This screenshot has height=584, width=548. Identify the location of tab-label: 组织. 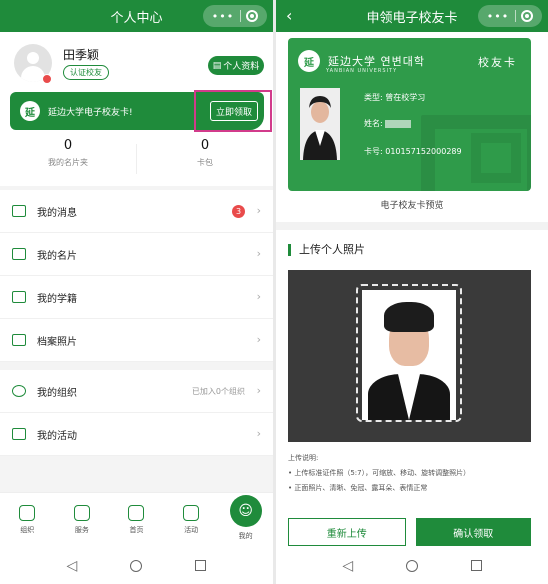
(27, 530).